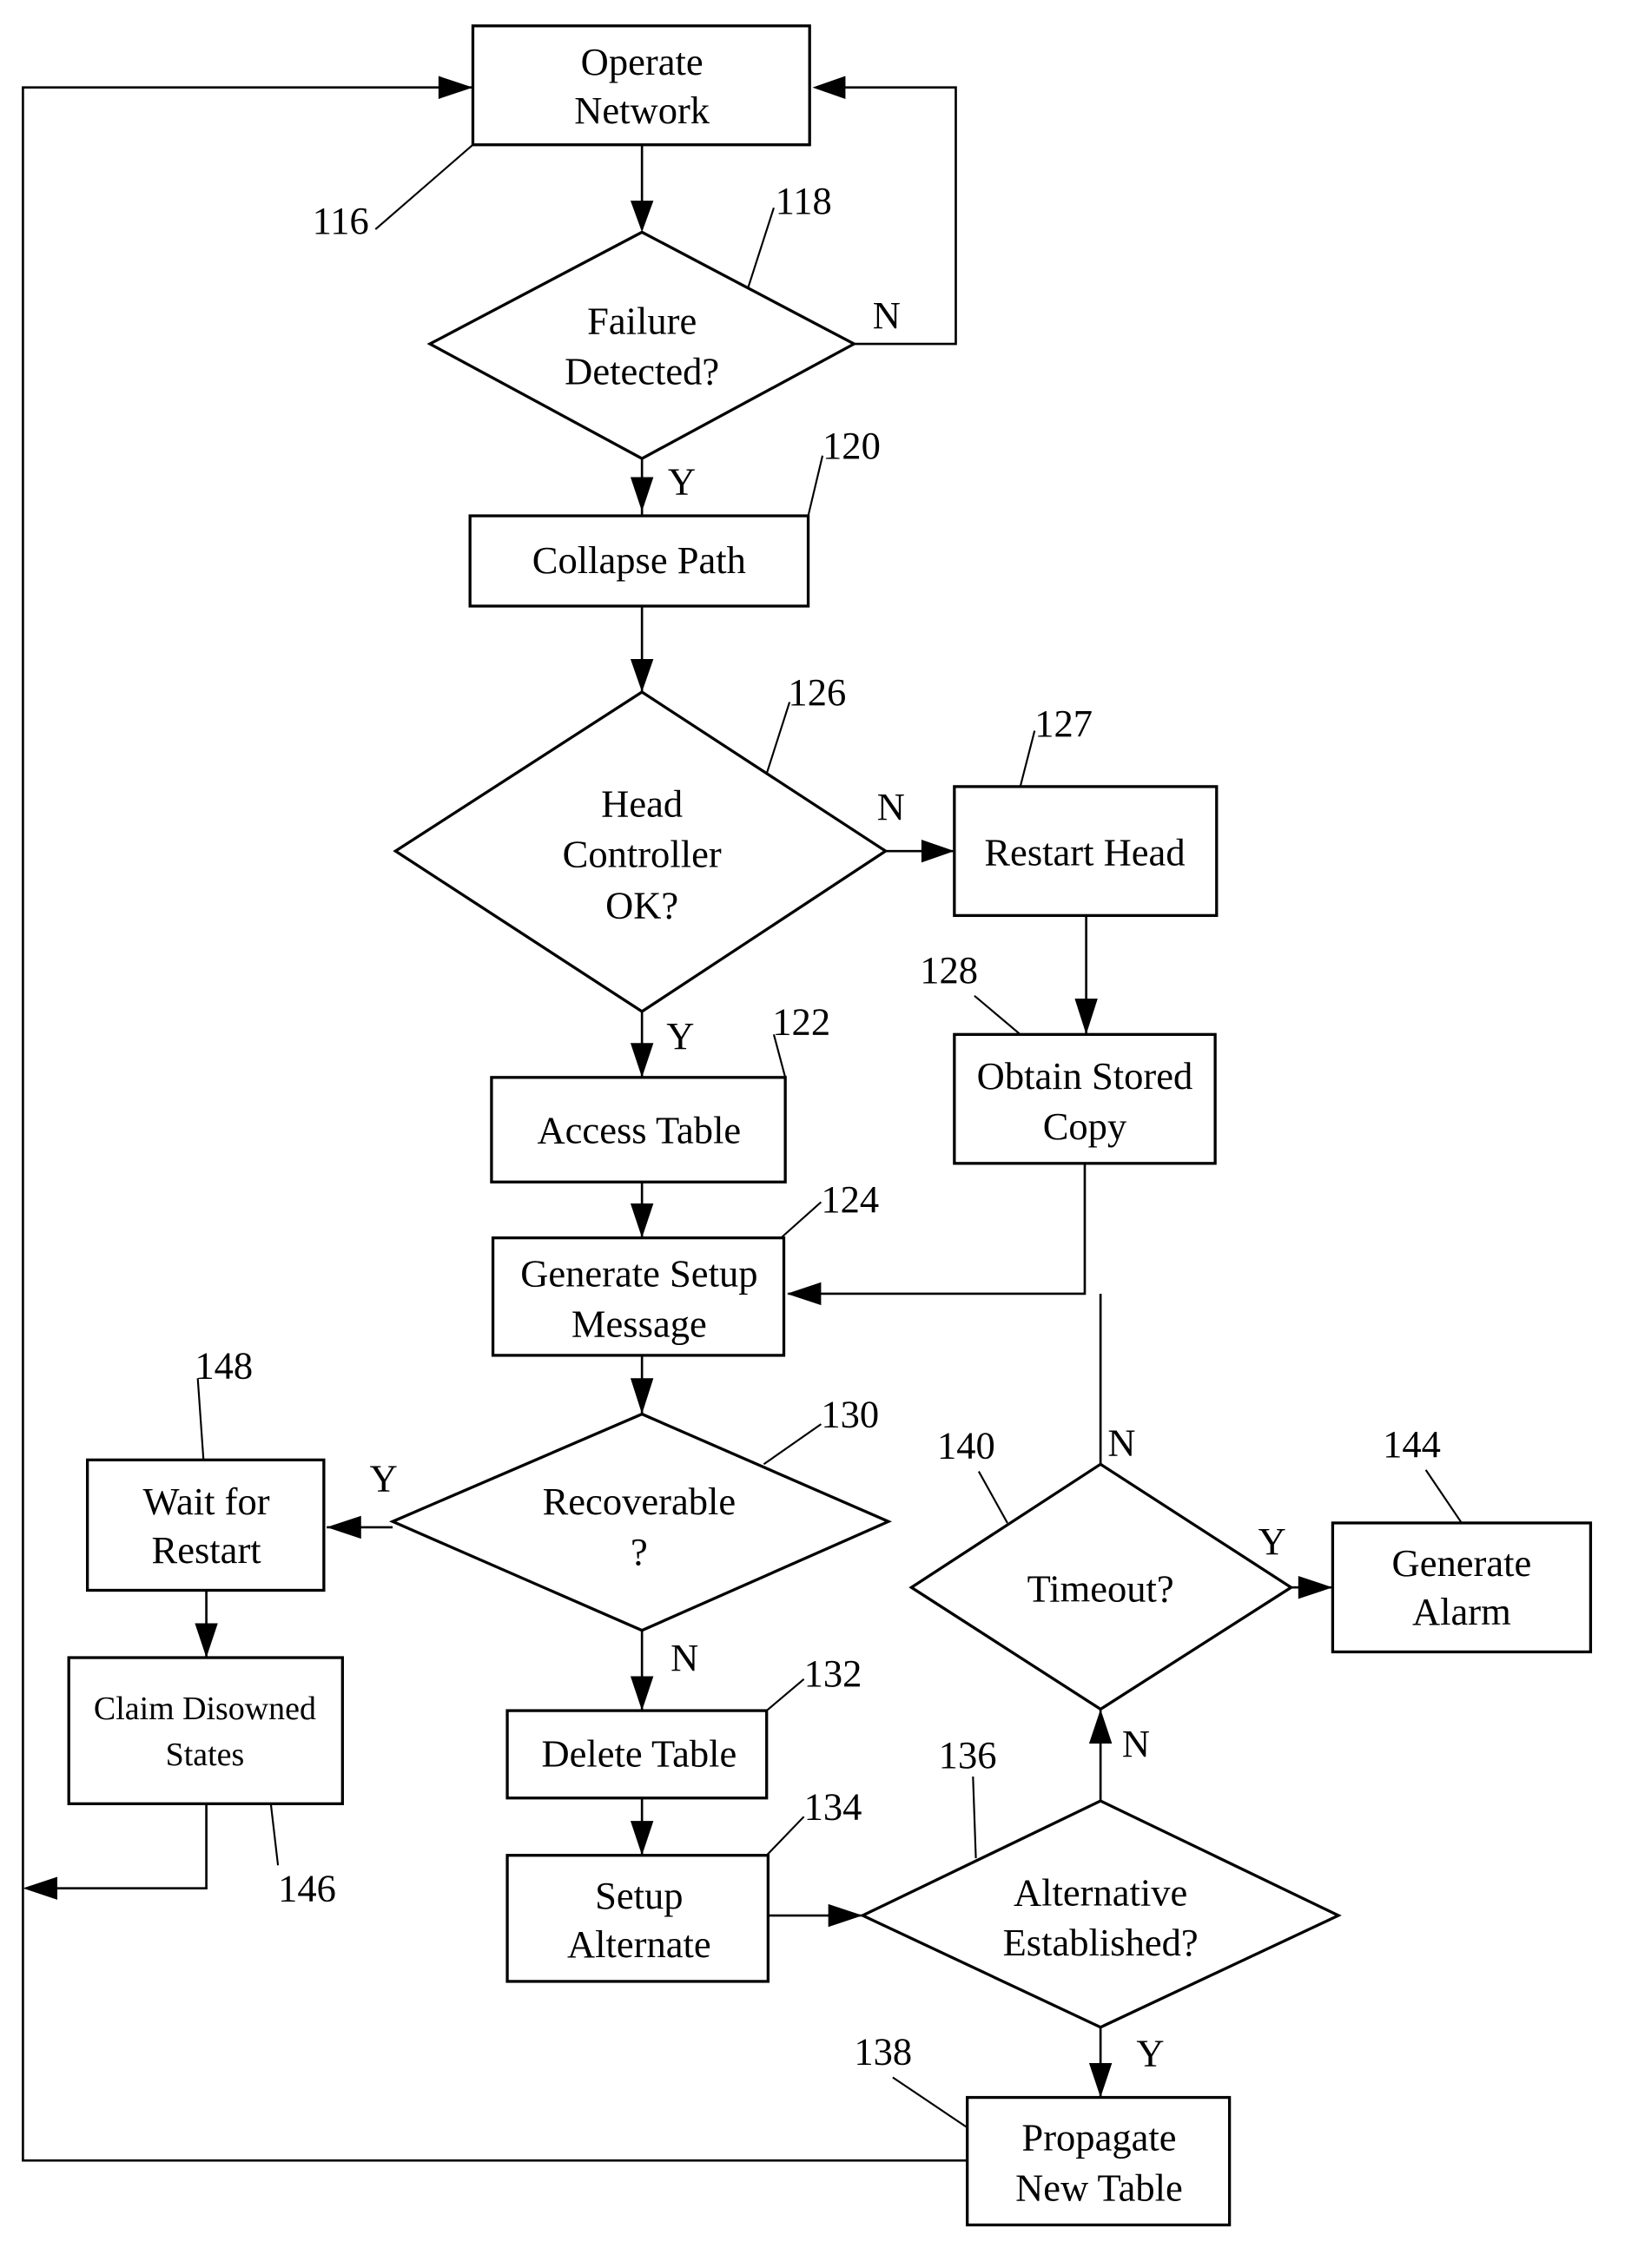  Describe the element at coordinates (1461, 1612) in the screenshot. I see `node-label: Alarm` at that location.